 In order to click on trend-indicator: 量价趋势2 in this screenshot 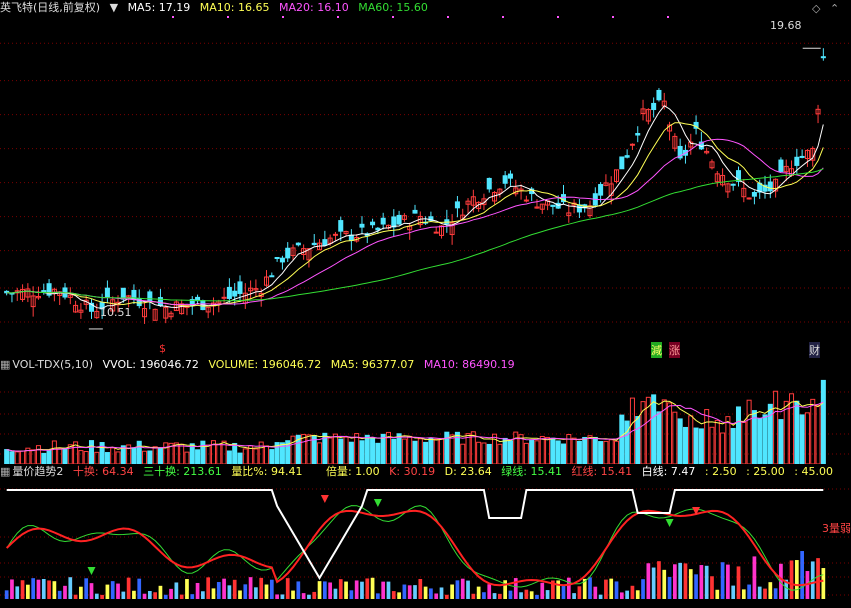, I will do `click(37, 471)`.